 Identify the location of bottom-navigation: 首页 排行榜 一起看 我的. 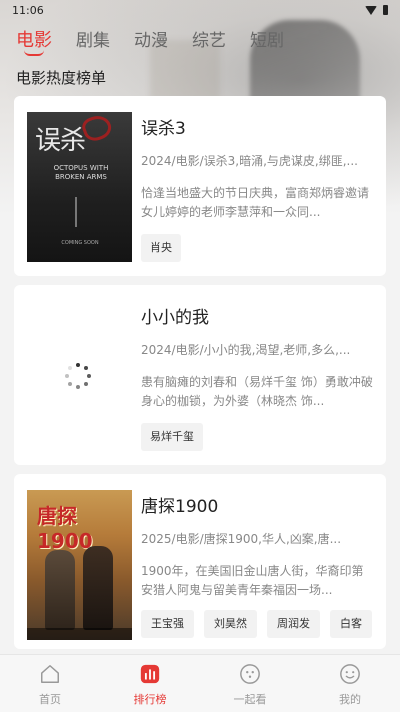
(200, 683).